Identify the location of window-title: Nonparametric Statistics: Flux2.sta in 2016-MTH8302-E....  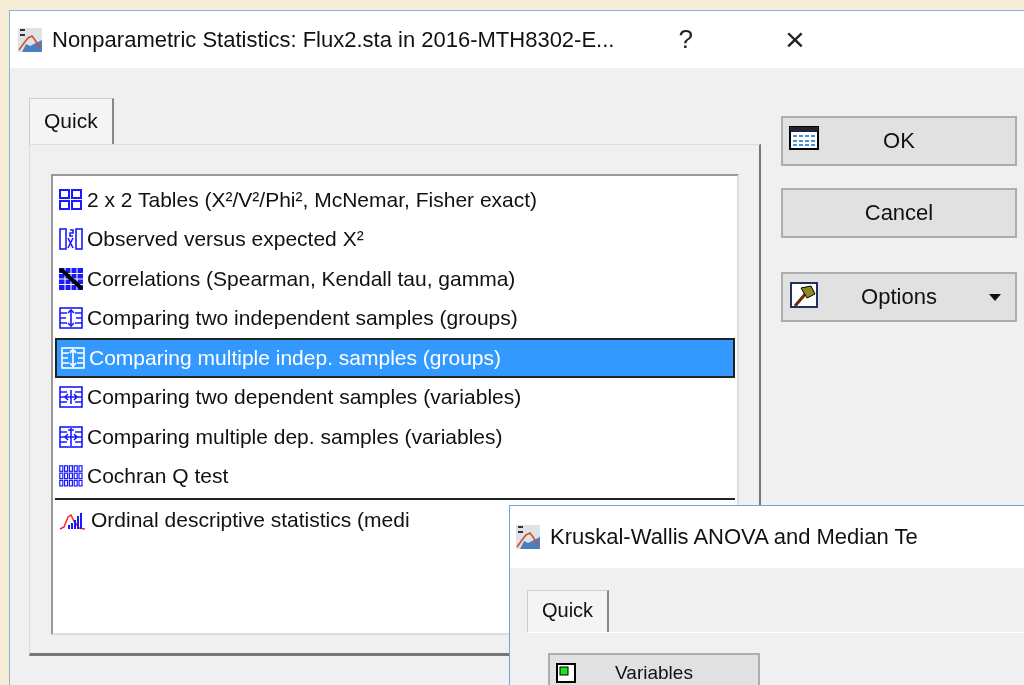
(333, 39).